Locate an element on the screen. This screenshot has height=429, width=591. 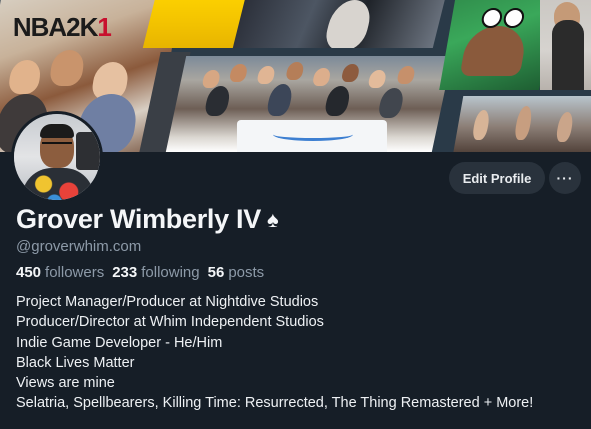
profile-name-row: Grover Wimberly IV ♠ is located at coordinates (147, 219).